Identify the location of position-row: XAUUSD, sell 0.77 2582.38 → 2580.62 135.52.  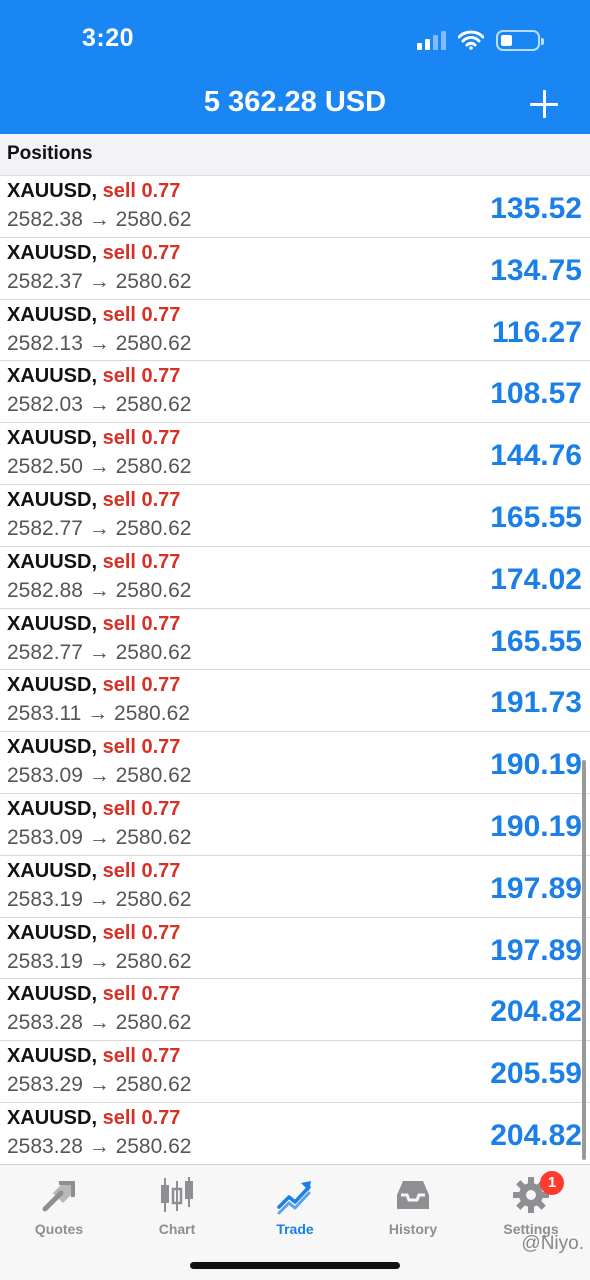
(295, 207).